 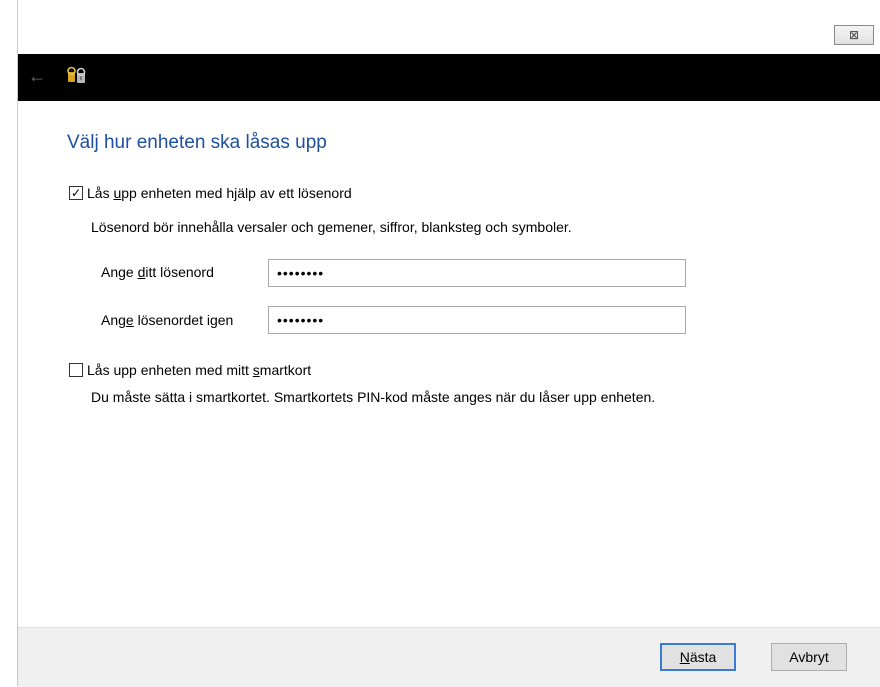 I want to click on navigation-bar: ←, so click(x=449, y=77).